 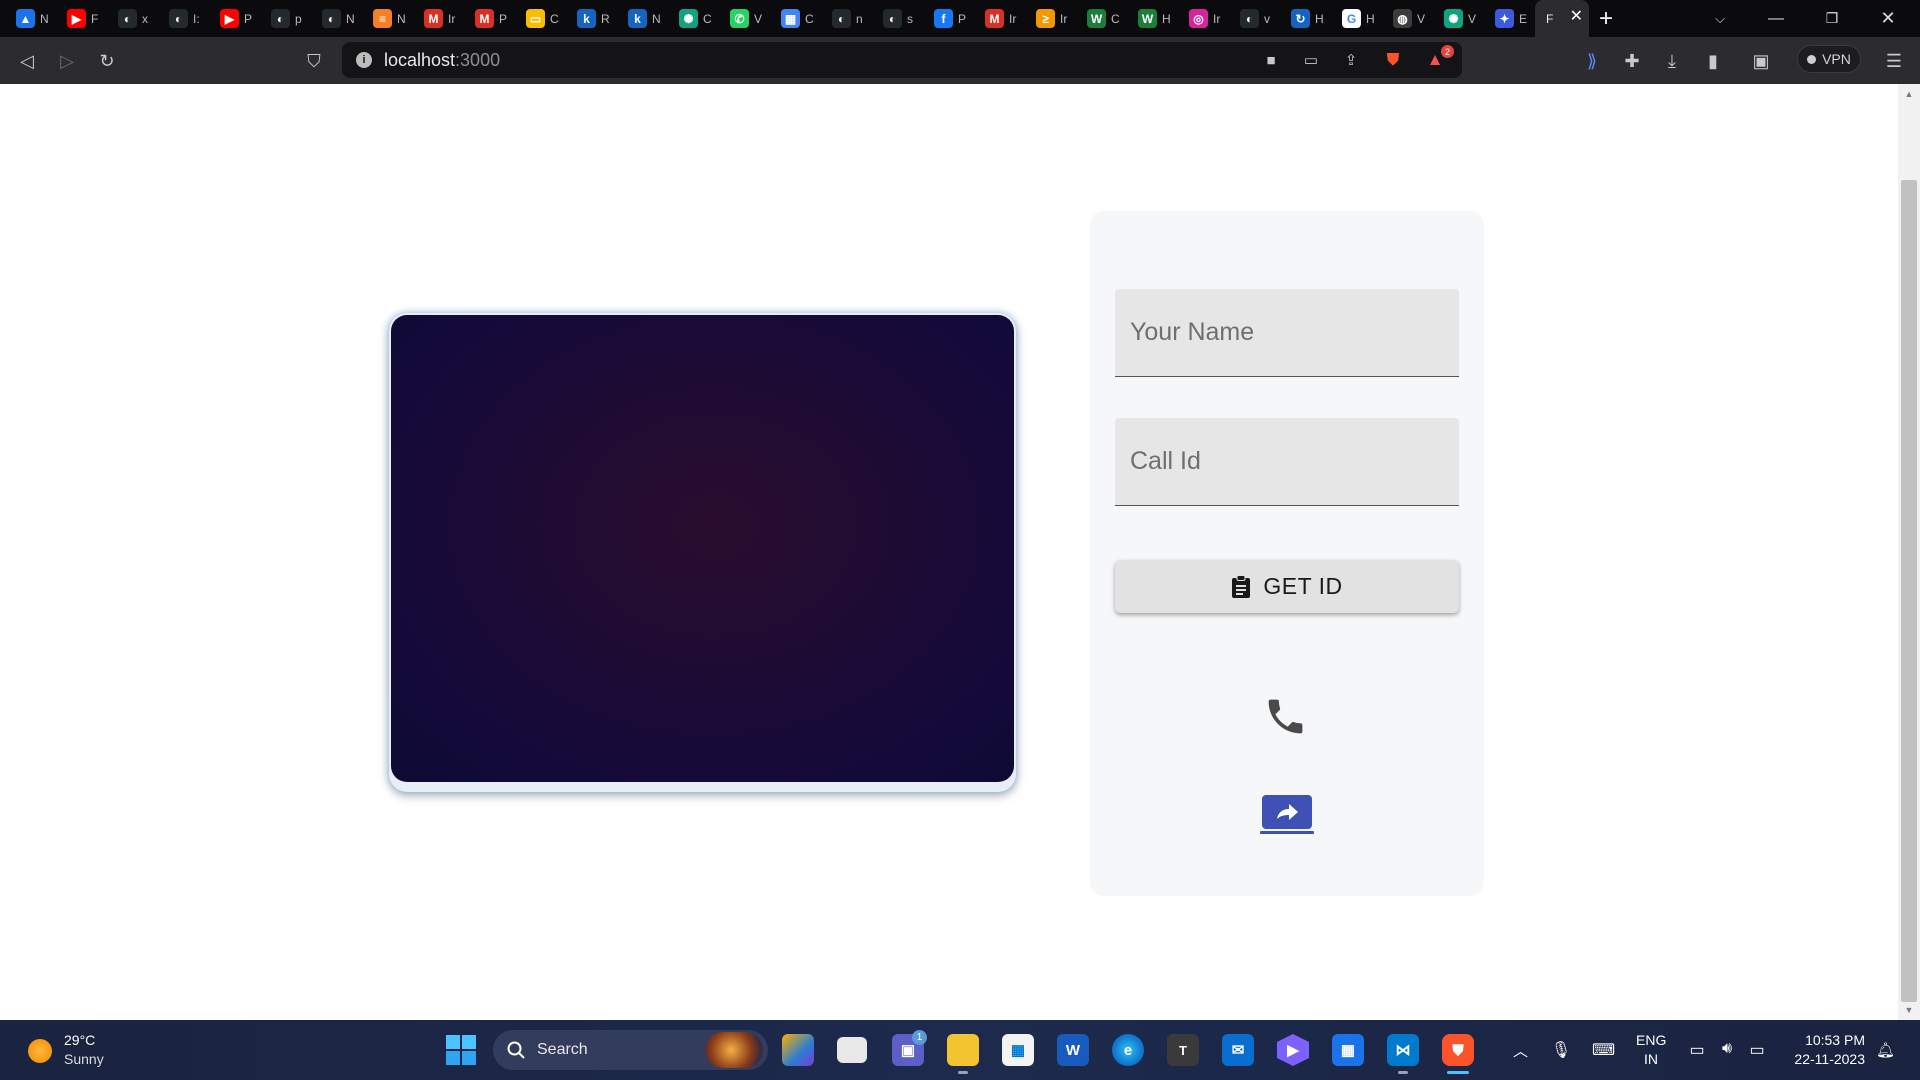 What do you see at coordinates (1050, 18) in the screenshot?
I see `tab-21: ≥ Ir` at bounding box center [1050, 18].